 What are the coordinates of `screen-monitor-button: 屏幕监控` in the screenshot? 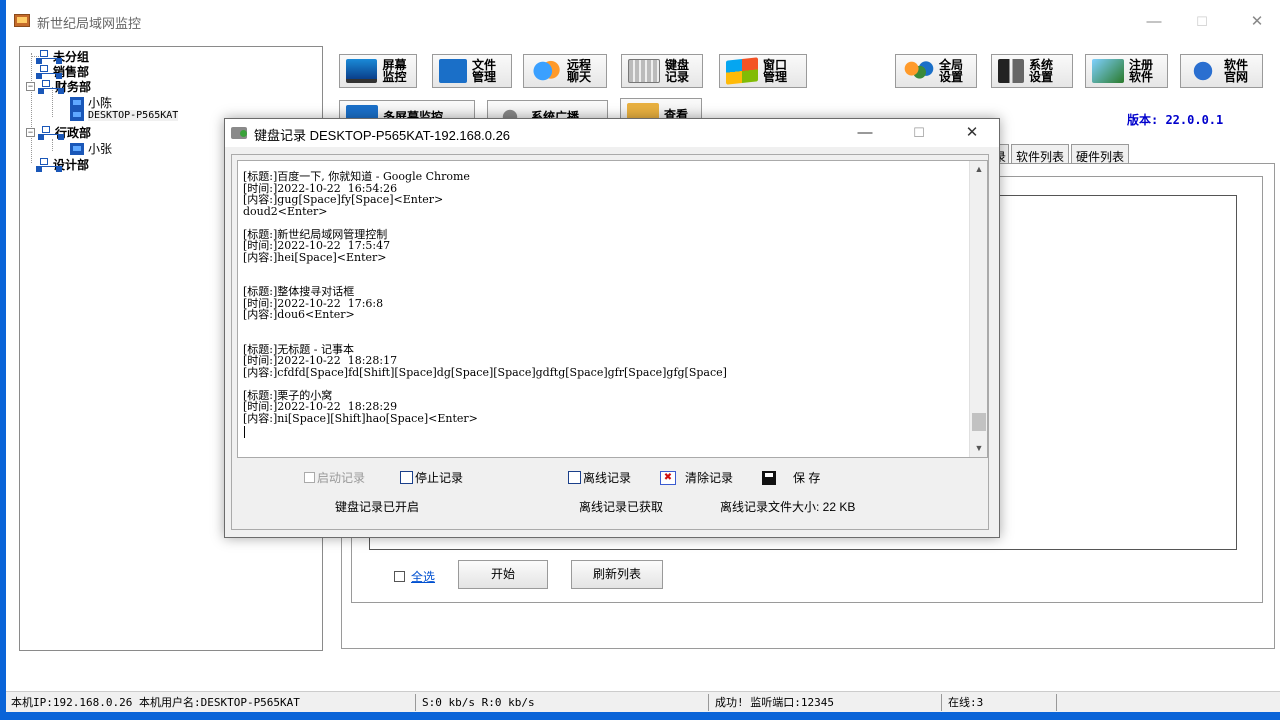 It's located at (378, 71).